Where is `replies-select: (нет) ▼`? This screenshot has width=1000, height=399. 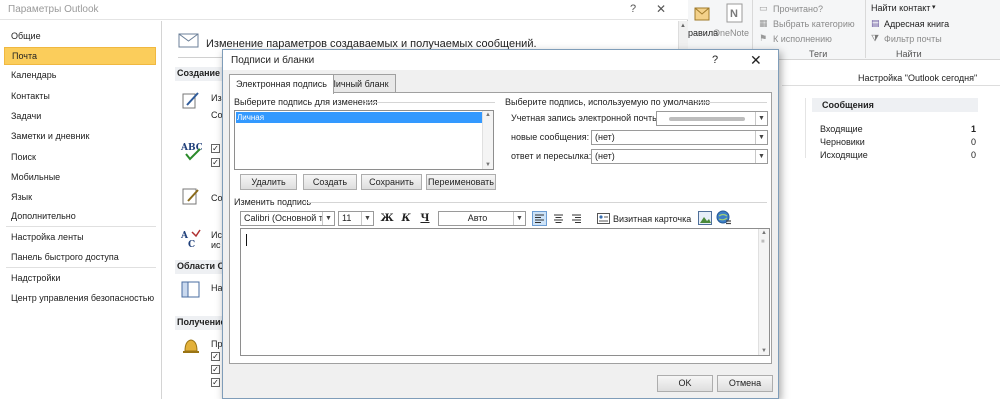 replies-select: (нет) ▼ is located at coordinates (679, 156).